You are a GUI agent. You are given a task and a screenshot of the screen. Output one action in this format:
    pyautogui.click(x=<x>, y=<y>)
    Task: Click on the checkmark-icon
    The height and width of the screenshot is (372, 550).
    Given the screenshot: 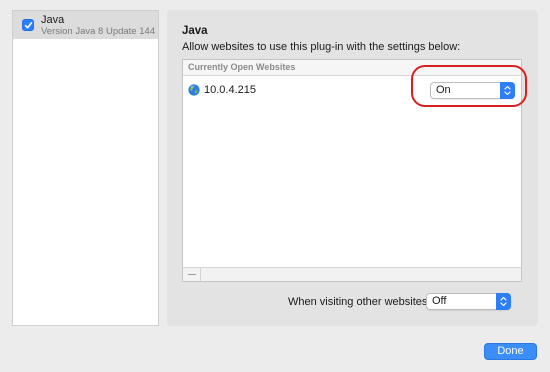 What is the action you would take?
    pyautogui.click(x=28, y=25)
    